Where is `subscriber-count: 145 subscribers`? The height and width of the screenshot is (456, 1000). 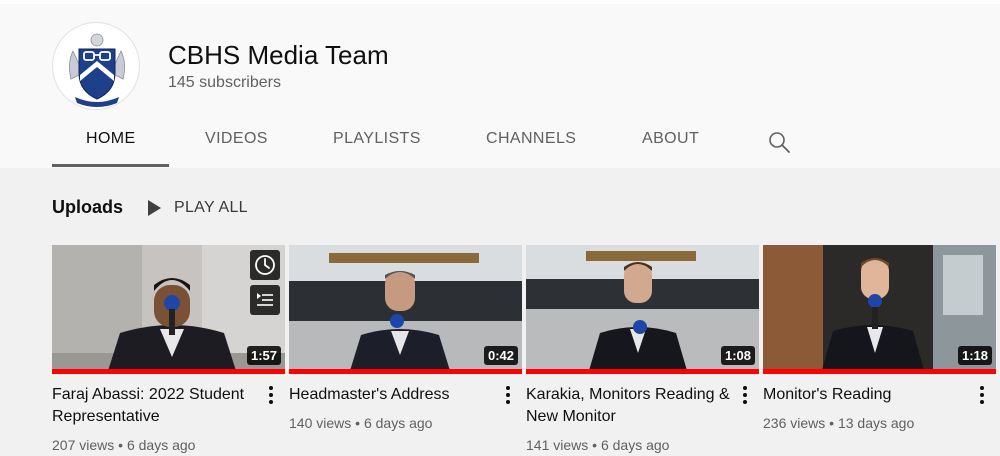 subscriber-count: 145 subscribers is located at coordinates (224, 82).